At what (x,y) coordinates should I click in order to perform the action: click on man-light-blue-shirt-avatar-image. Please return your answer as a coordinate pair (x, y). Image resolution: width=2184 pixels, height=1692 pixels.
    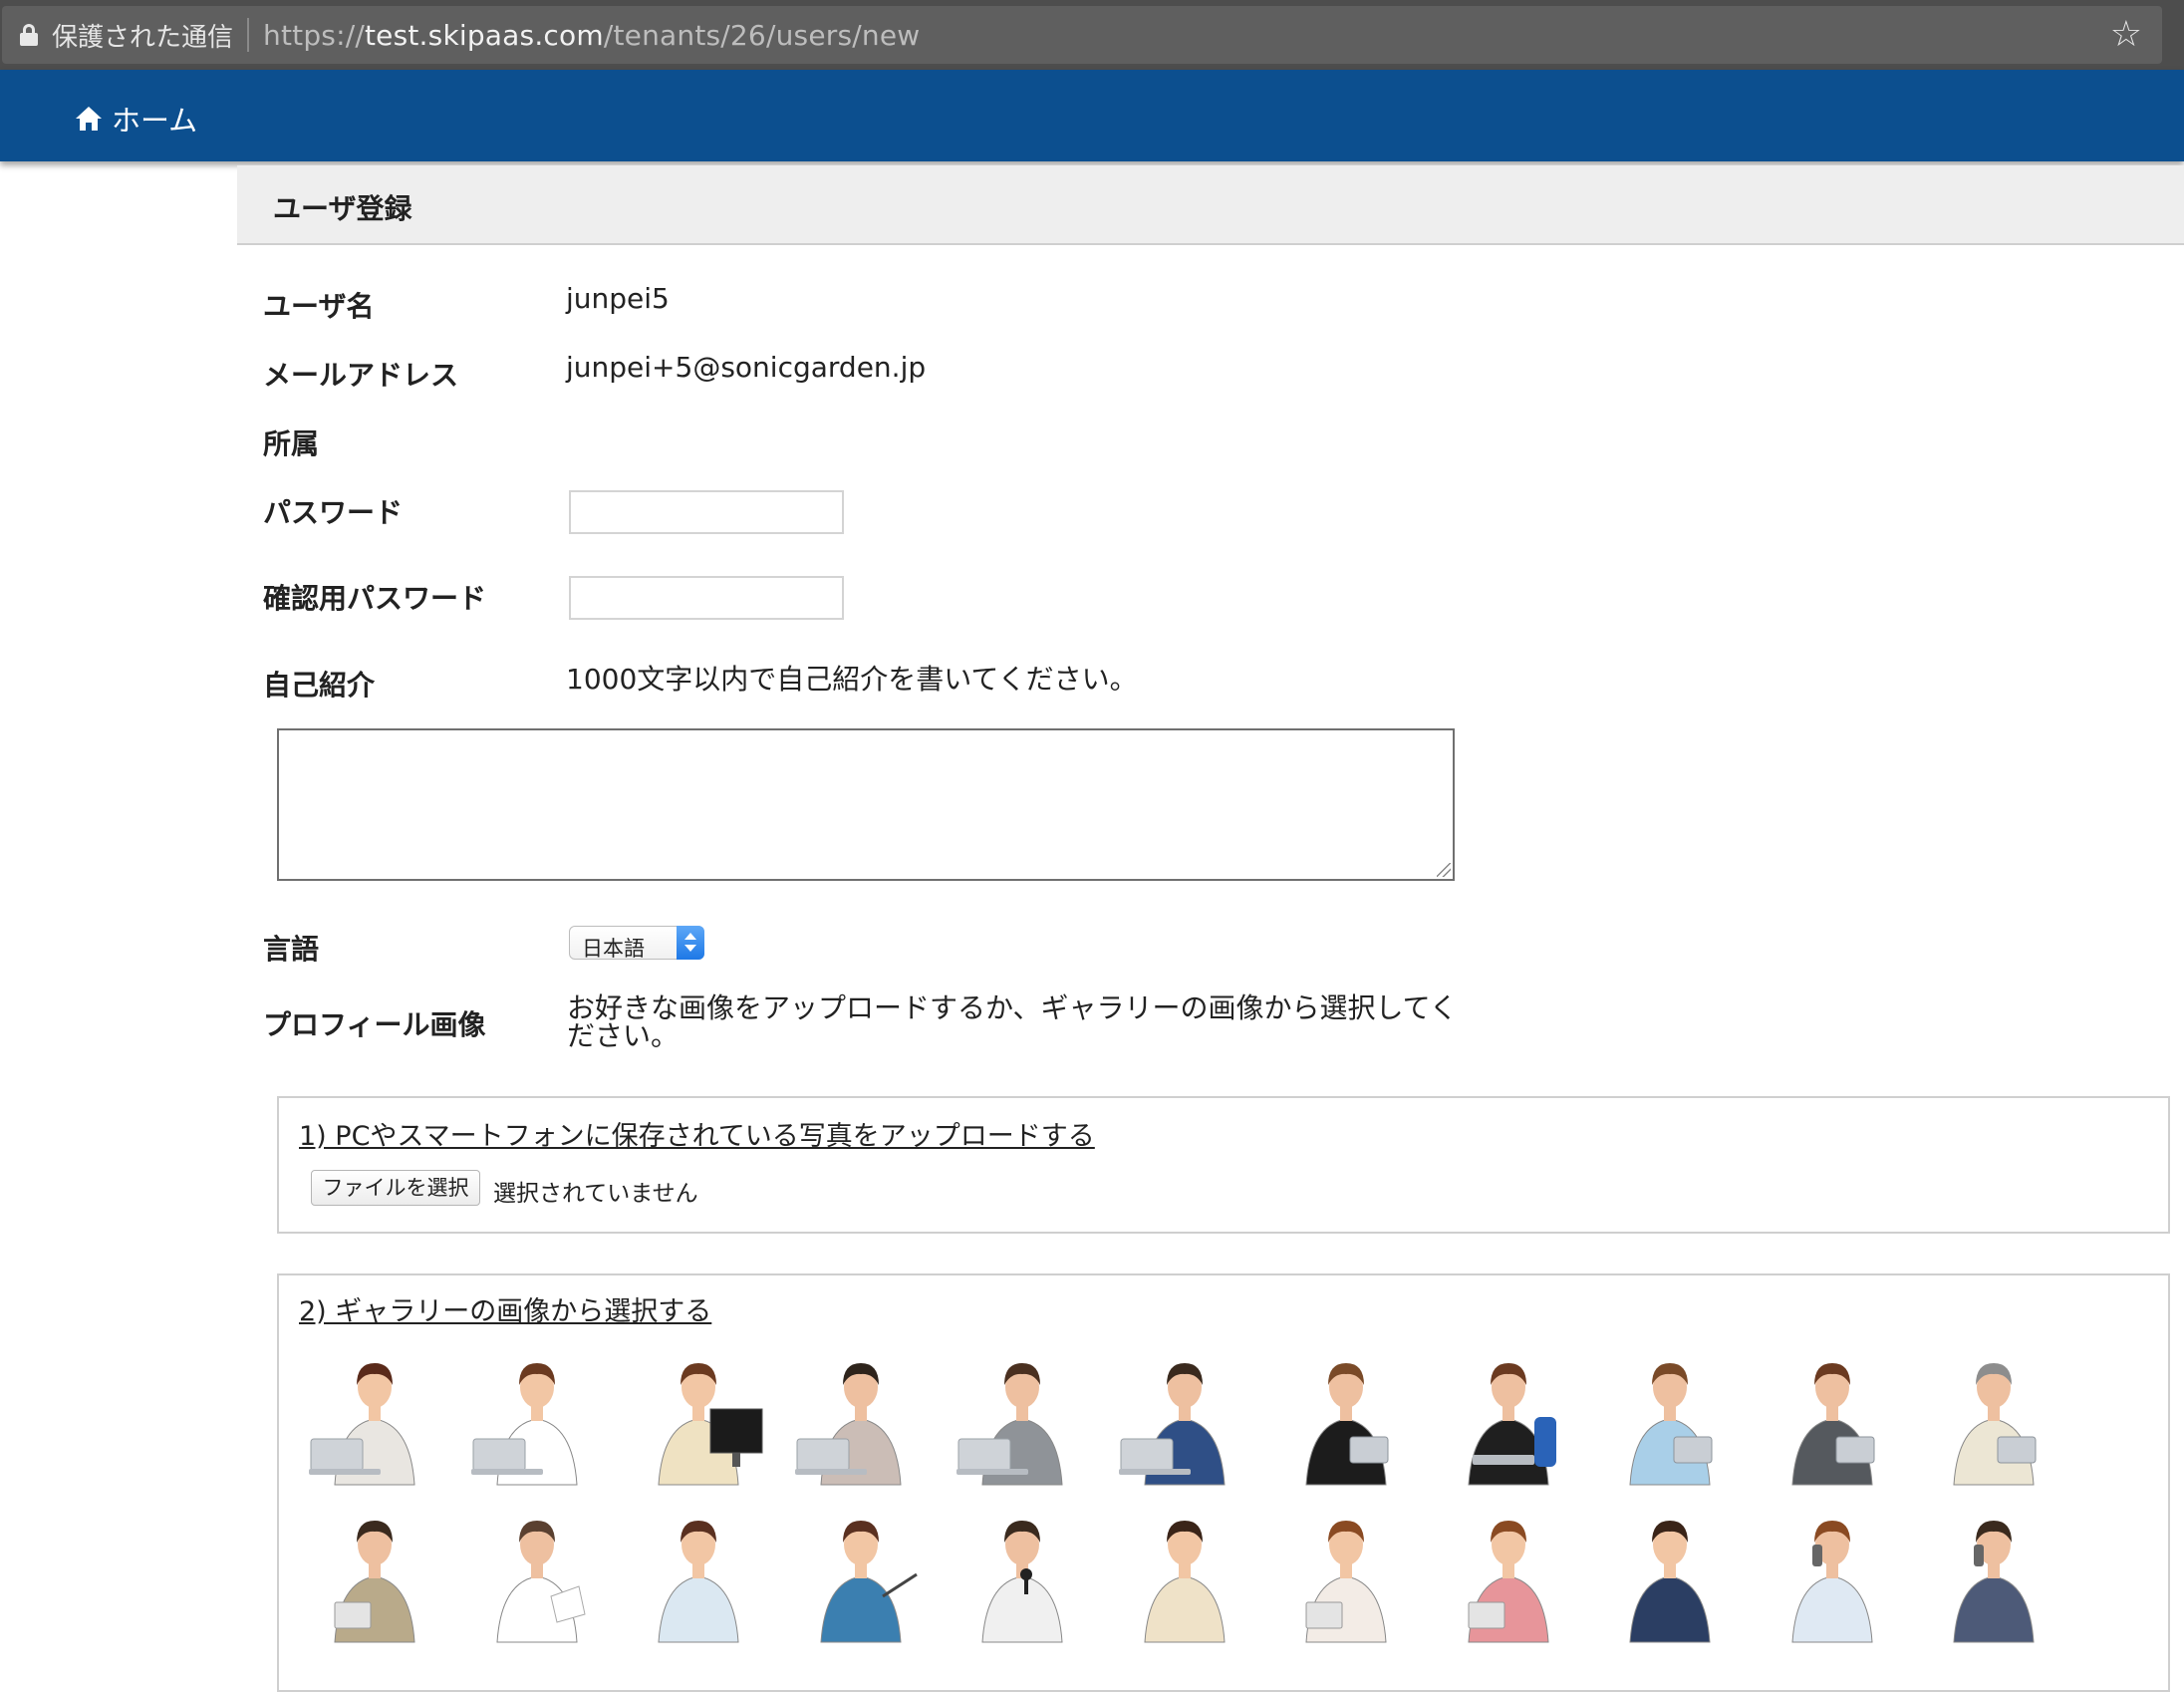
    Looking at the image, I should click on (1671, 1424).